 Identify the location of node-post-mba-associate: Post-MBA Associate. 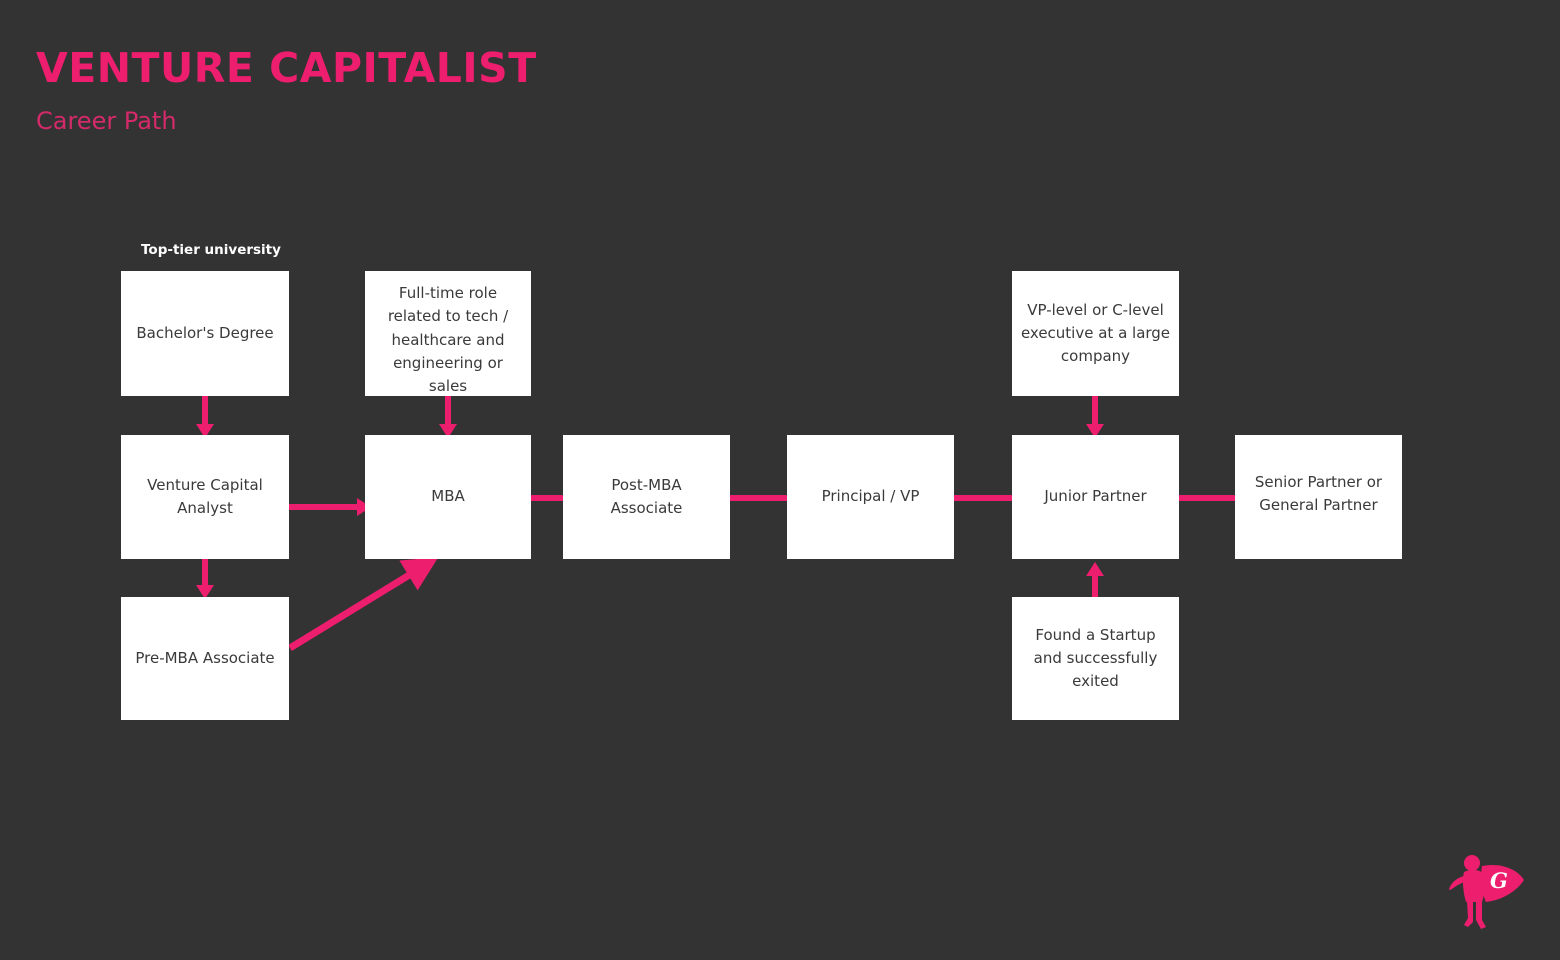
(646, 497).